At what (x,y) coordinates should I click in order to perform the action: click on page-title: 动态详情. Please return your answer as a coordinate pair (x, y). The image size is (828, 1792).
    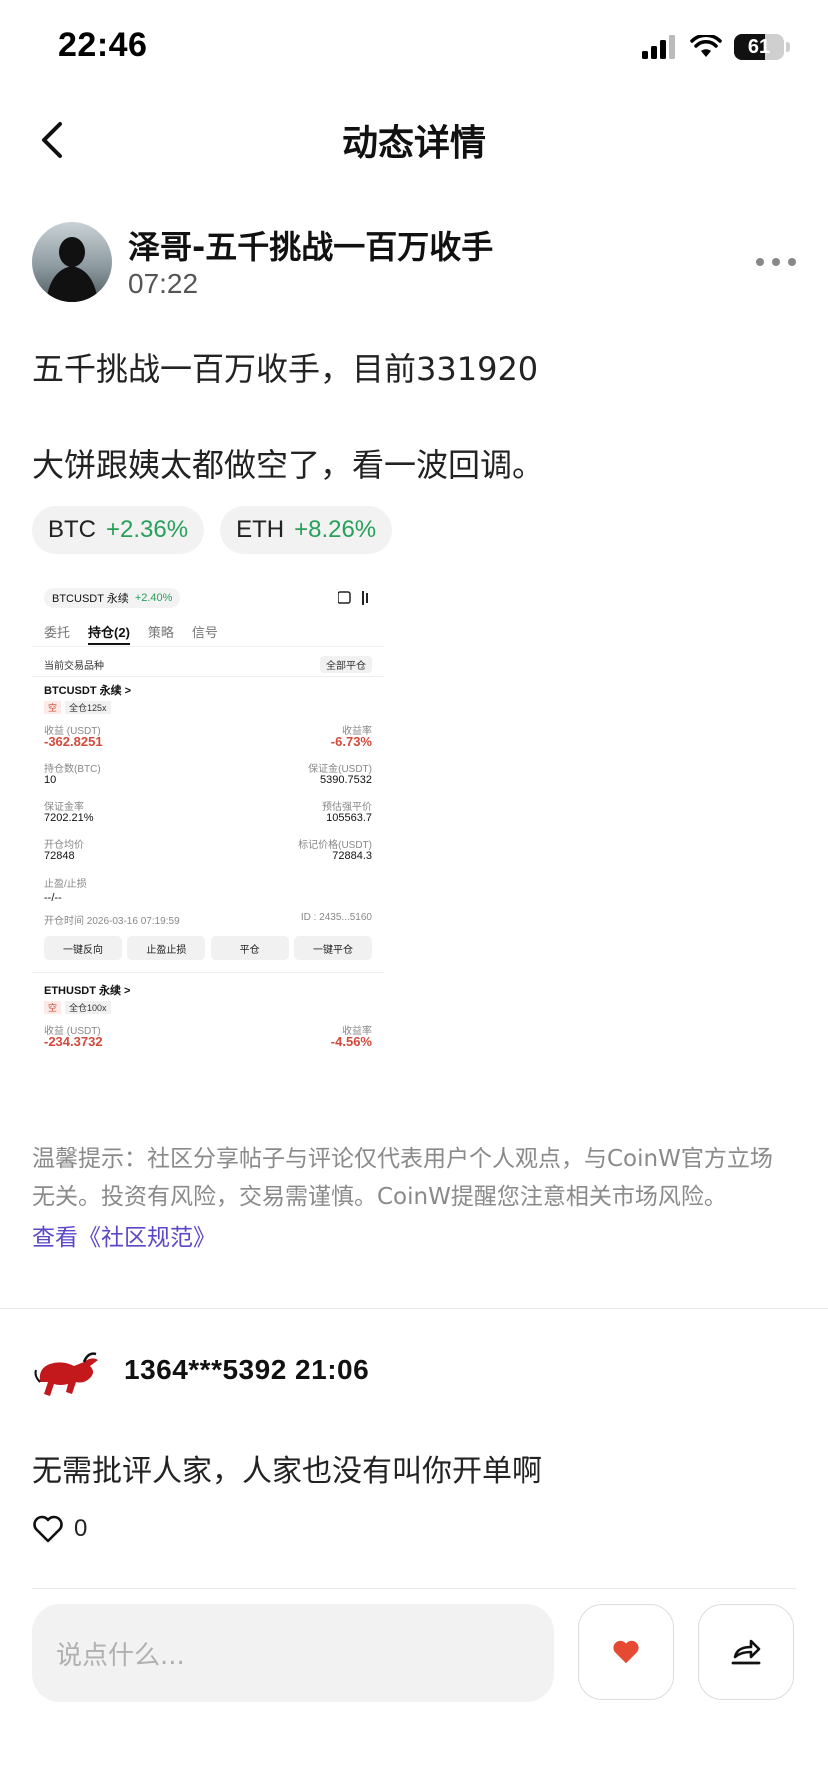
    Looking at the image, I should click on (413, 143).